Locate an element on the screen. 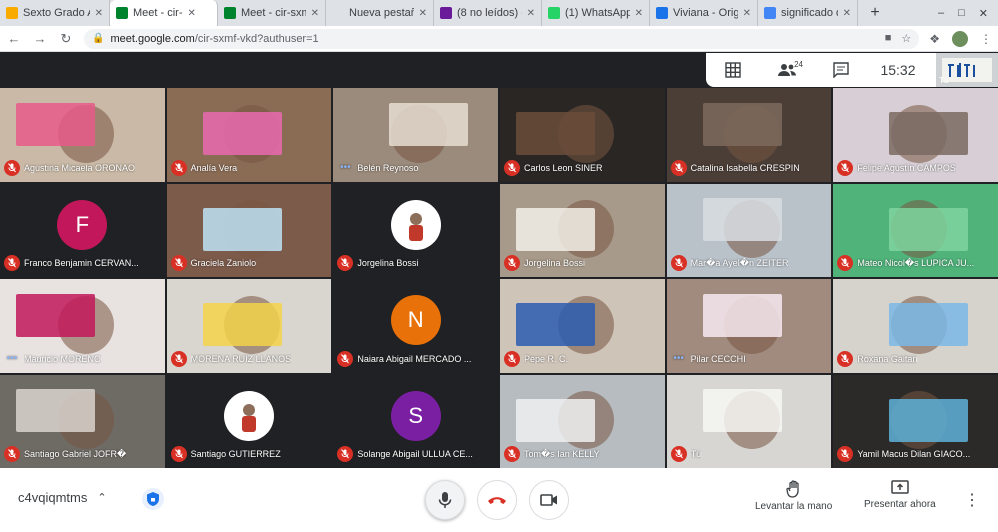 This screenshot has height=532, width=998. participant-tile: Agustina Micaela ORONAO is located at coordinates (82, 135).